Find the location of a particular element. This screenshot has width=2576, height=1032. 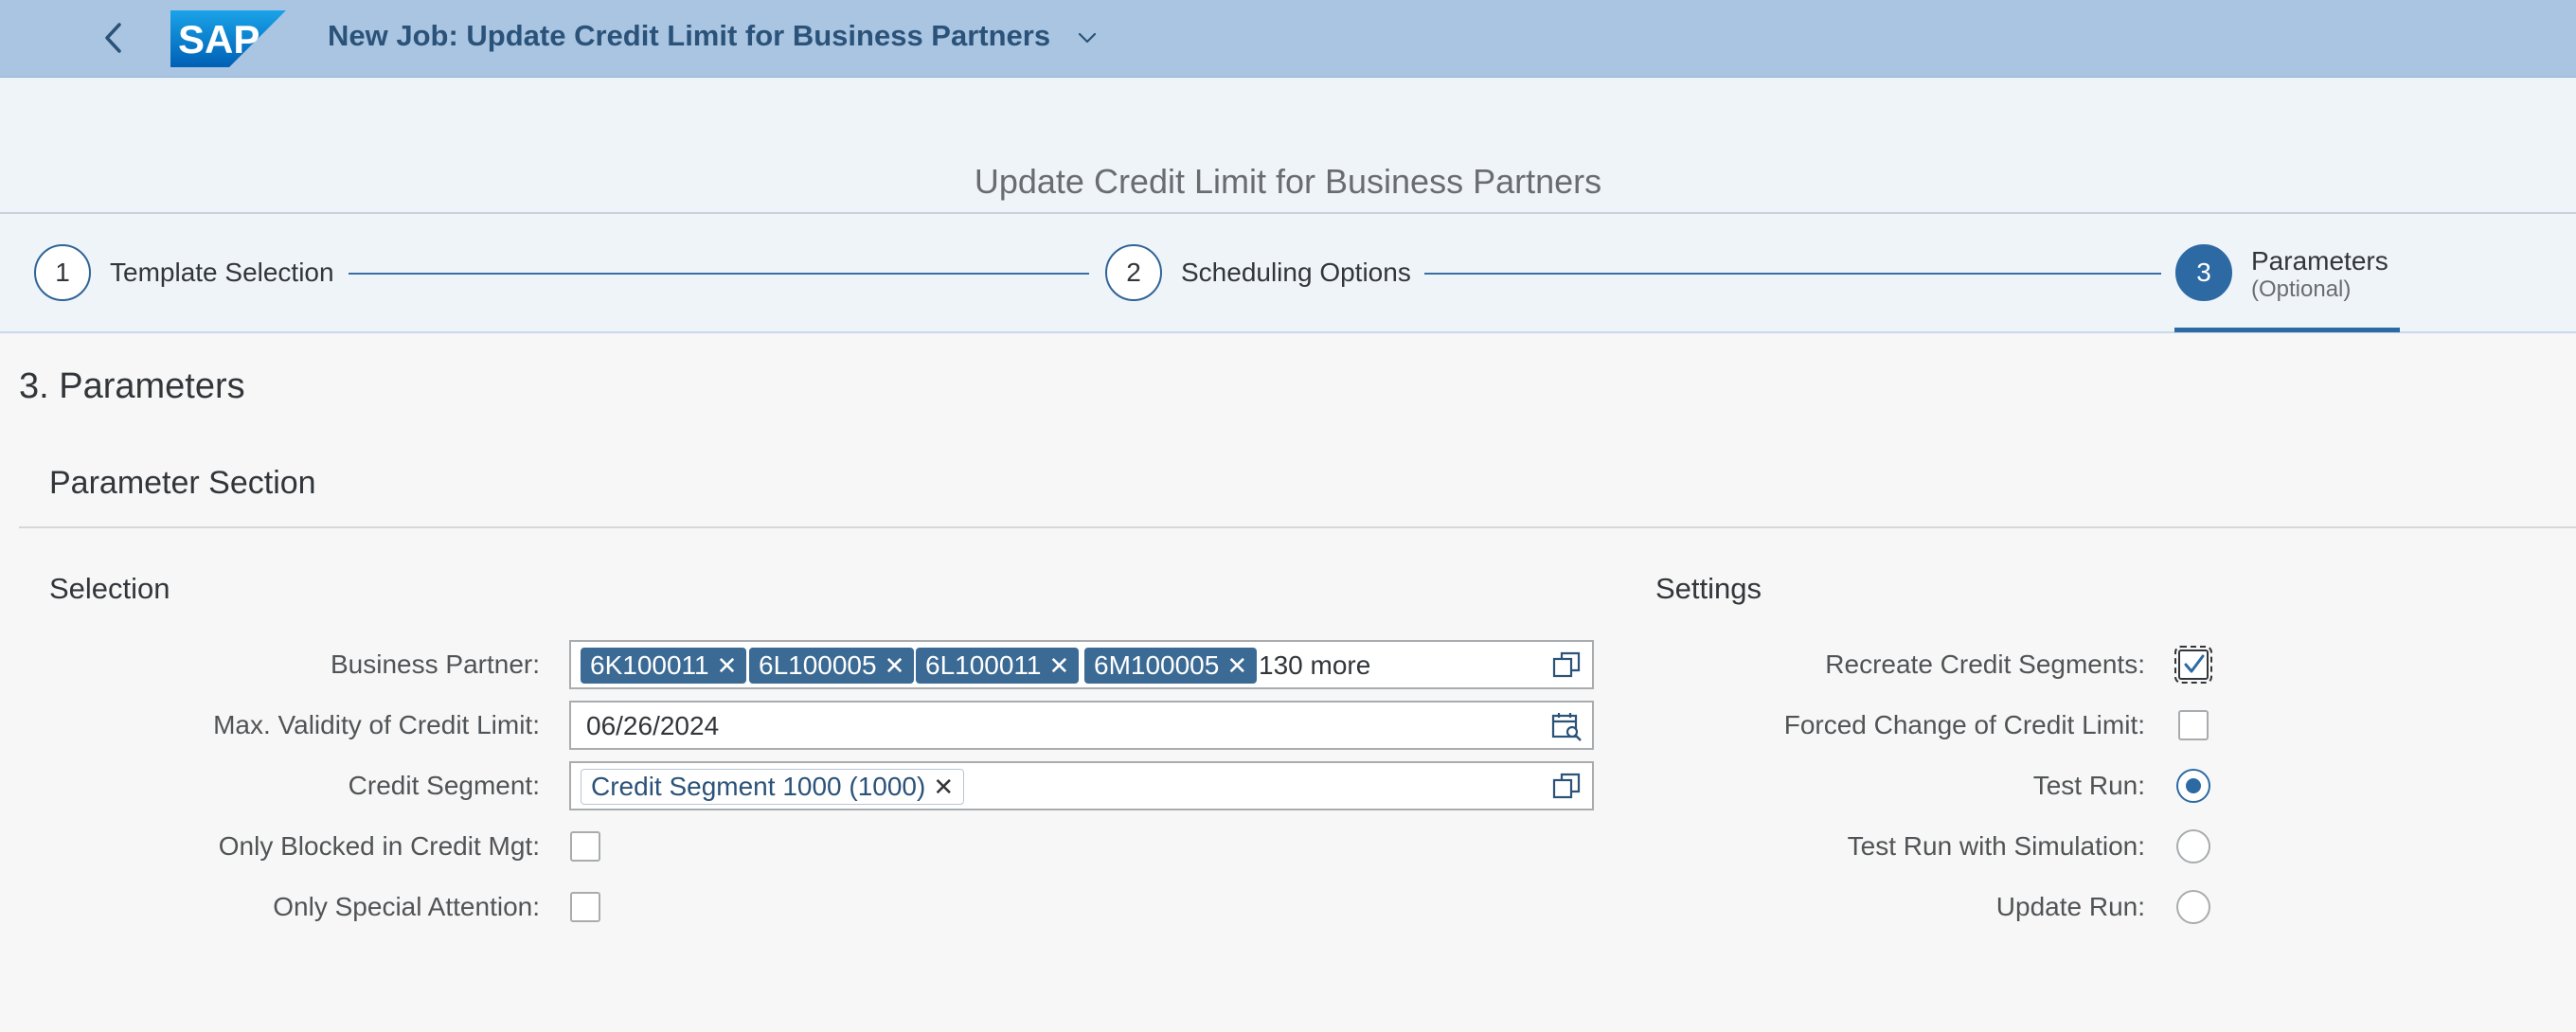

only-special-checkbox is located at coordinates (585, 907).